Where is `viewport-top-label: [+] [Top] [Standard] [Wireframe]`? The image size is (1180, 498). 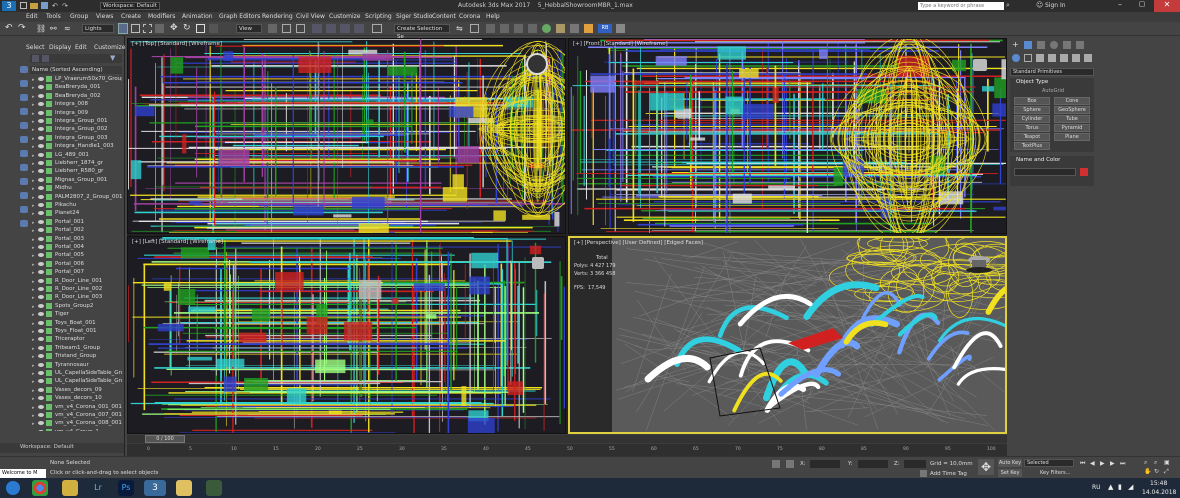 viewport-top-label: [+] [Top] [Standard] [Wireframe] is located at coordinates (177, 44).